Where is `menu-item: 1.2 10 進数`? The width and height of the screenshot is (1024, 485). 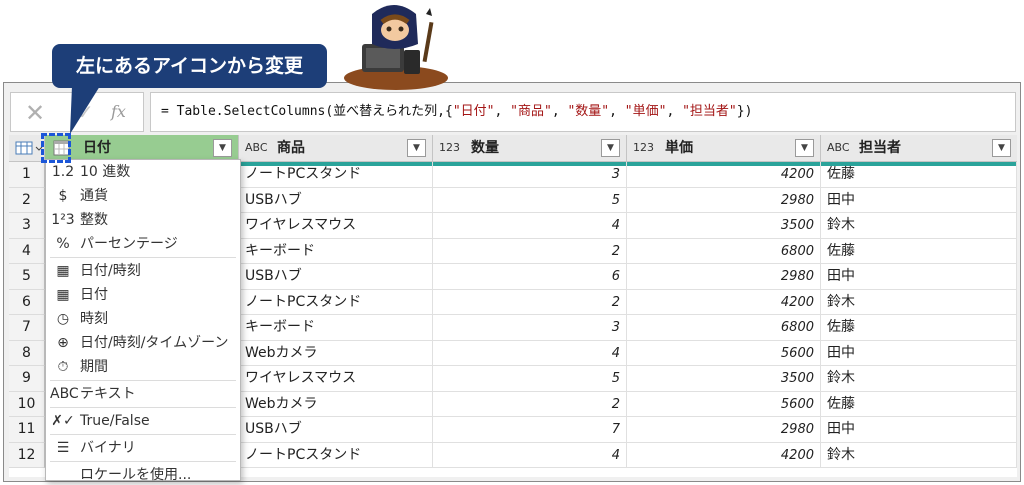 menu-item: 1.2 10 進数 is located at coordinates (143, 172).